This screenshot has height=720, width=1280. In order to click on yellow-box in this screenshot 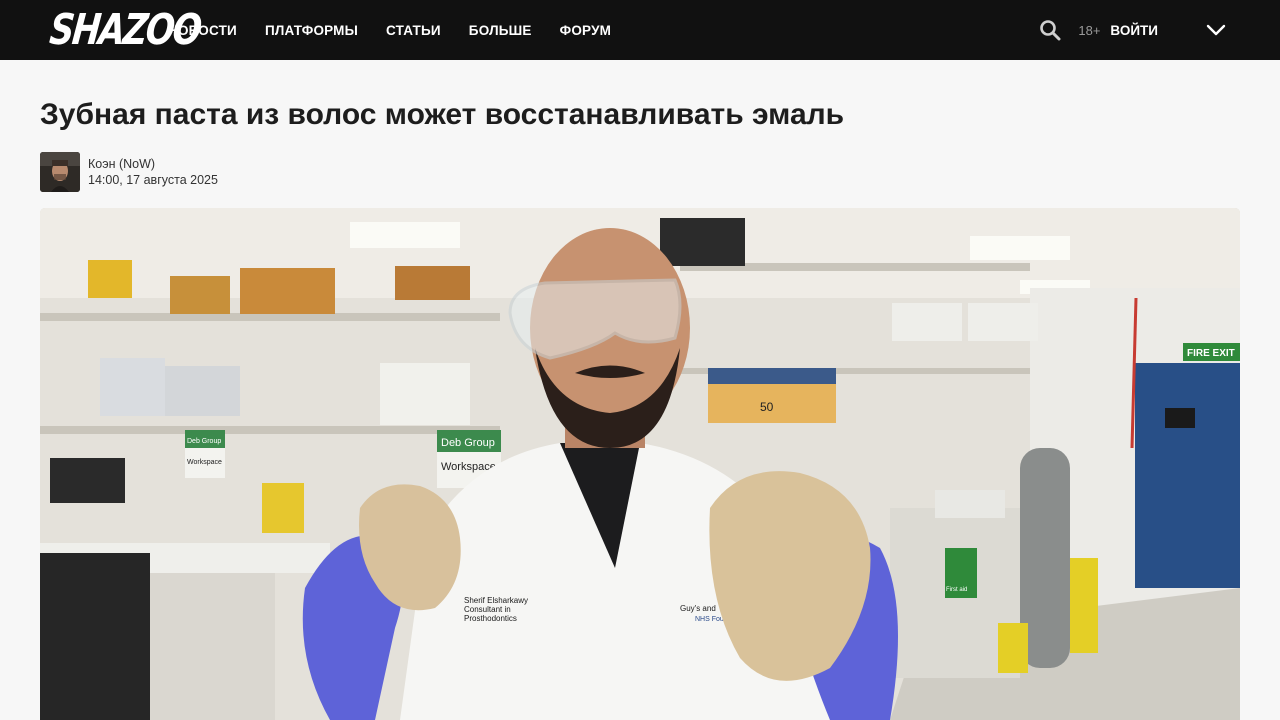, I will do `click(110, 279)`.